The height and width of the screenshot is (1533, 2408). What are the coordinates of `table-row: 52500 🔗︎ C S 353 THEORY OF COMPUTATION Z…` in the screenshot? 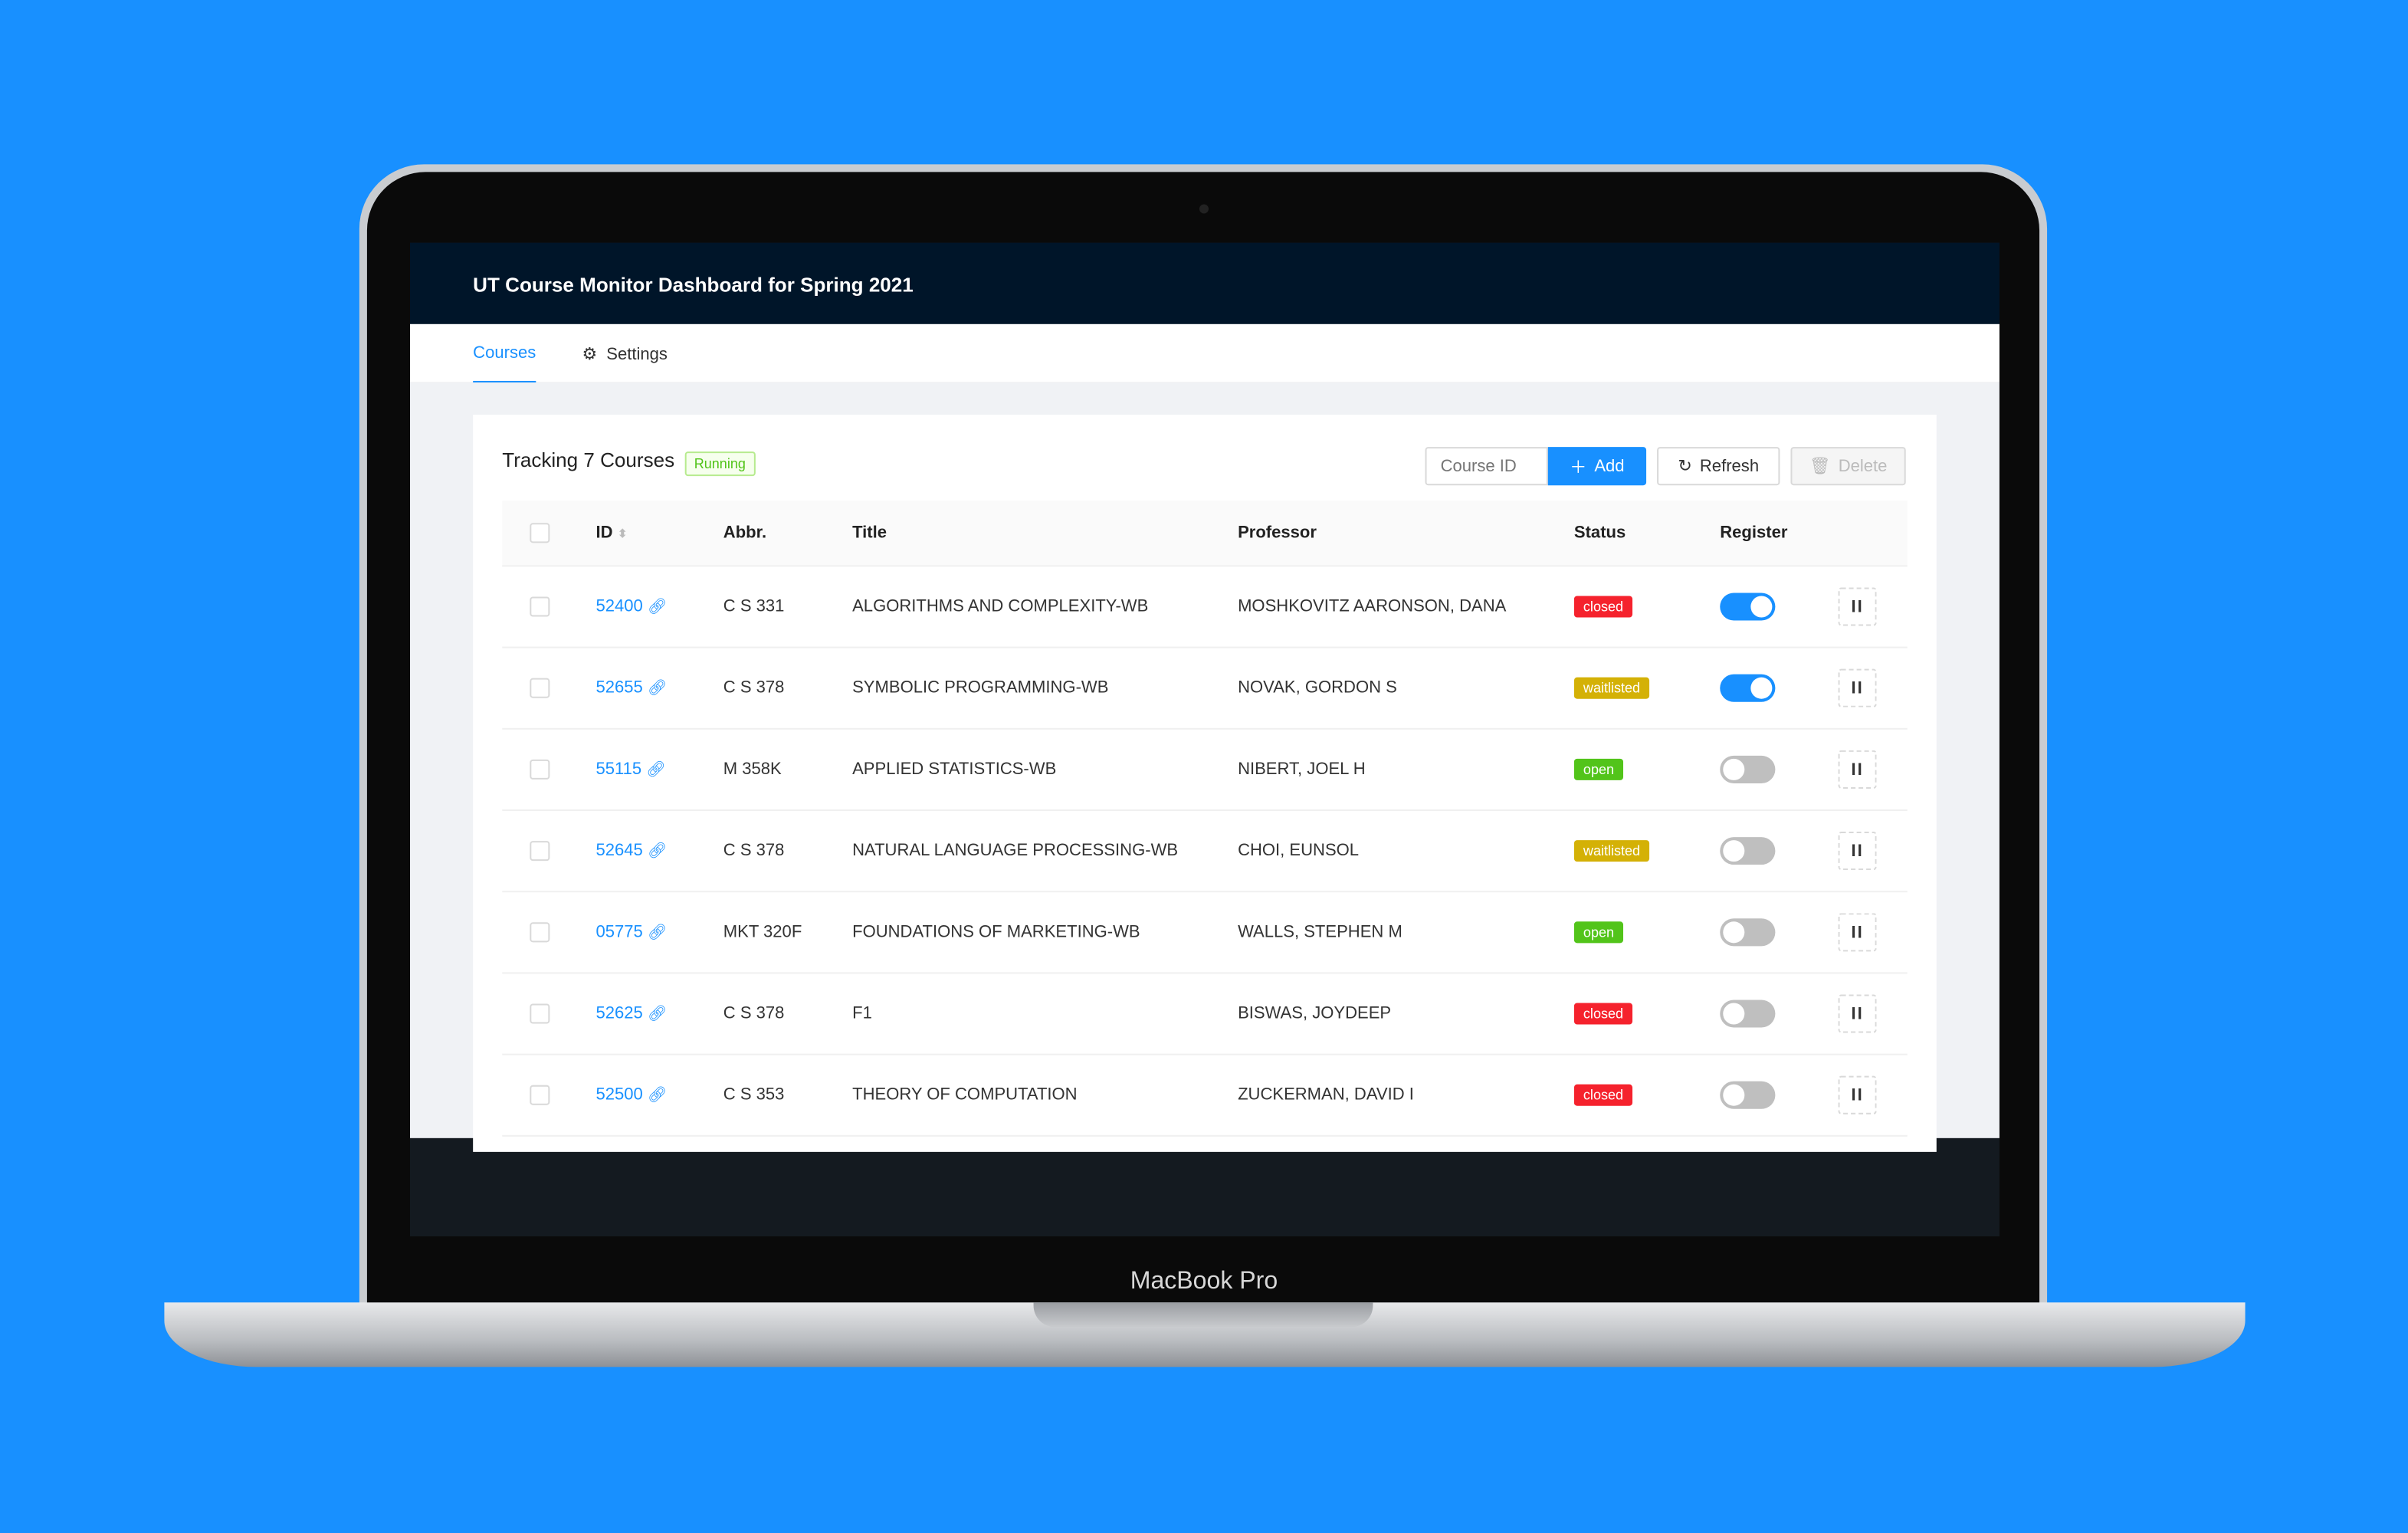 It's located at (1205, 1096).